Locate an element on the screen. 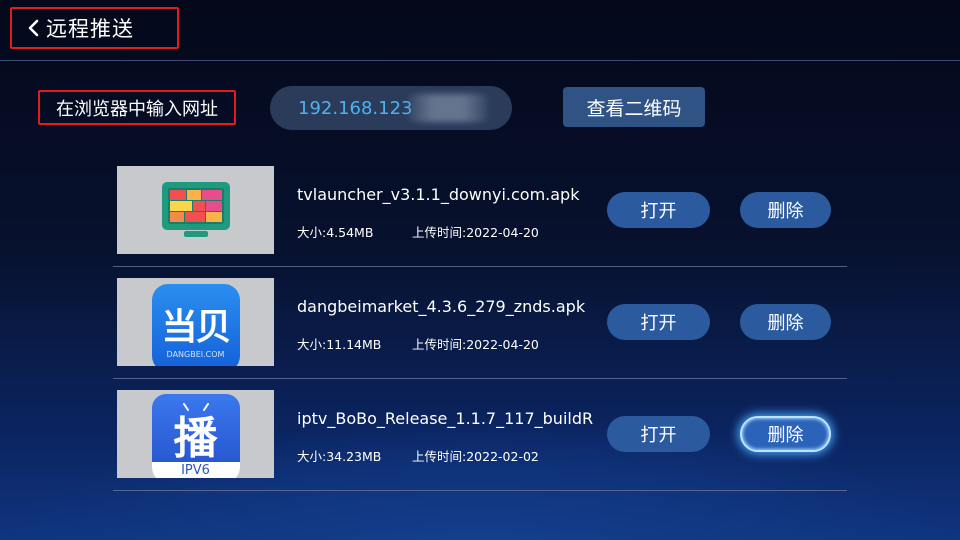  file-size: 大小:11.14MB is located at coordinates (339, 344).